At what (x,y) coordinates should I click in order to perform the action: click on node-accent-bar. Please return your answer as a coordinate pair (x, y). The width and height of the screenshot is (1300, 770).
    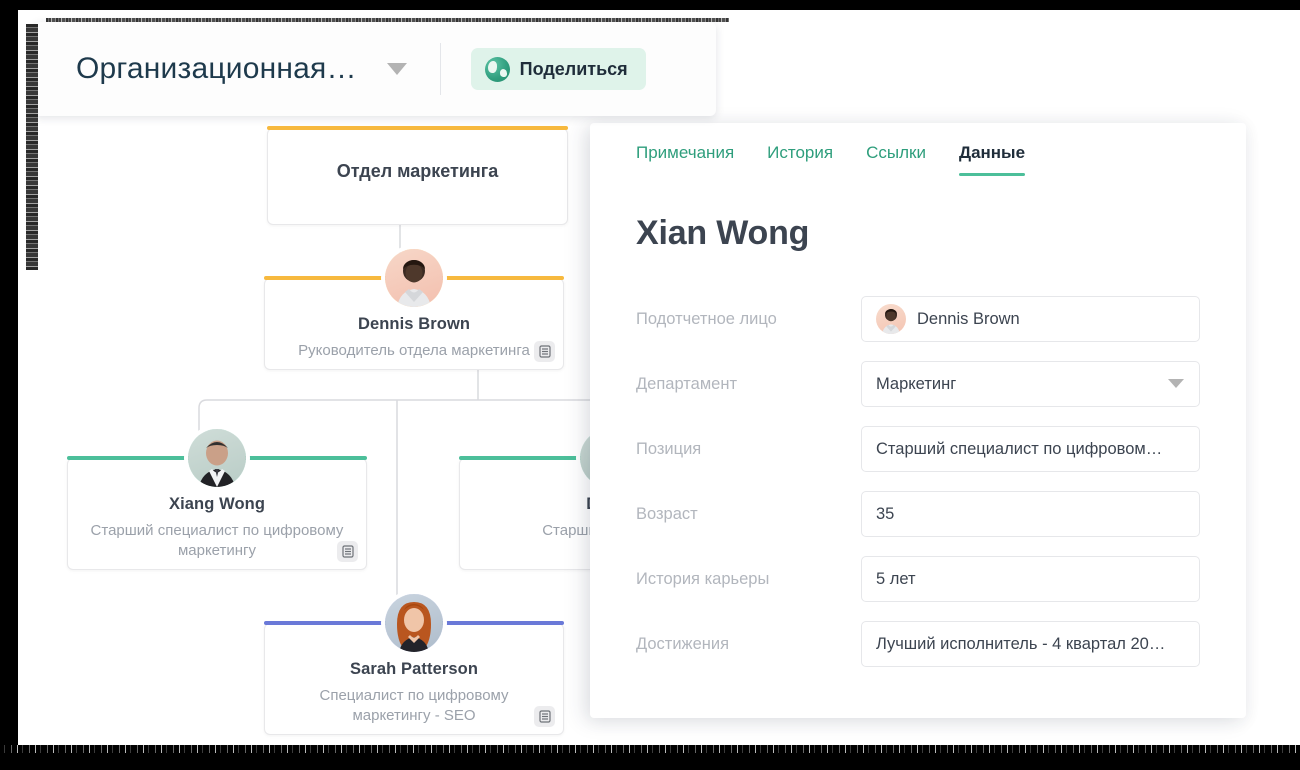
    Looking at the image, I should click on (417, 128).